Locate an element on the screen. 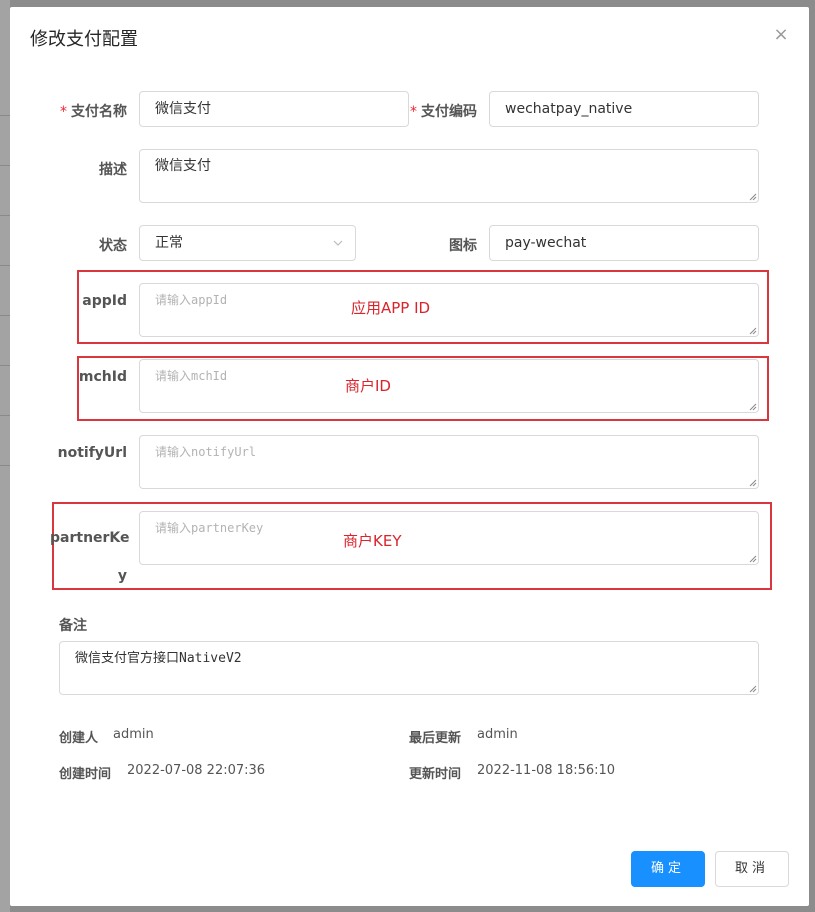  annotation-partner-key: 商户KEY is located at coordinates (372, 541).